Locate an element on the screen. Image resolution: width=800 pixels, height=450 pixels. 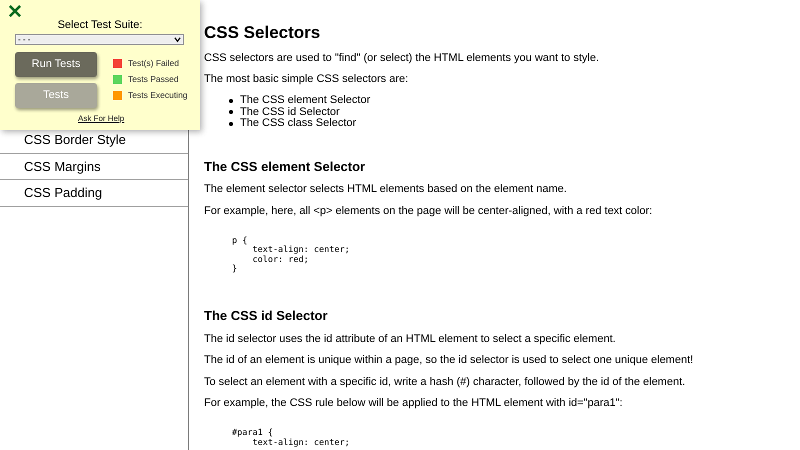
chevron-icon is located at coordinates (177, 39).